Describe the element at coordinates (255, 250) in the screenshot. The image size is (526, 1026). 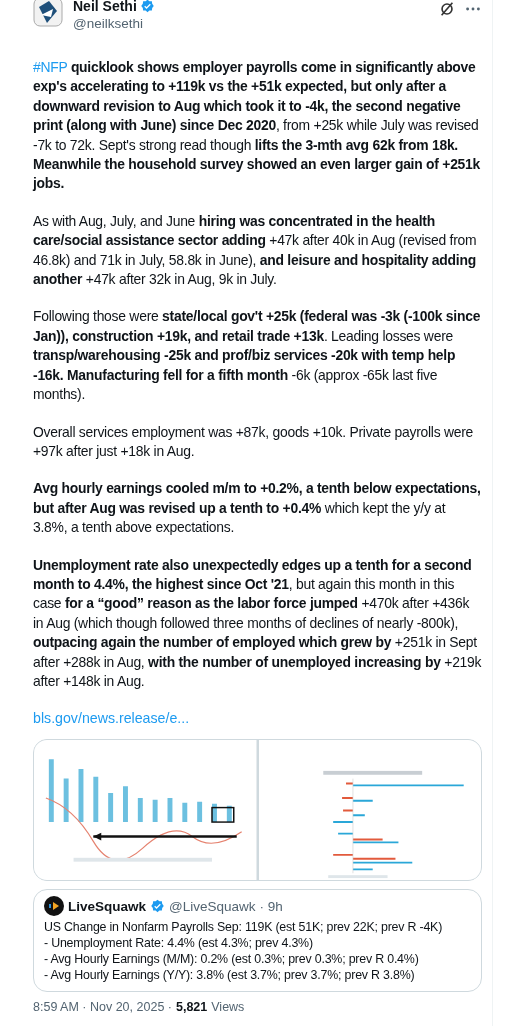
I see `tweet-paragraph: As with Aug, July, and June hiring was concentrated in the health care/social assistance sector adding +47k after 40k in Aug (revised from 46.8k) and 71k in July, 58.8k in June), and leisure and hospitality adding another +47k after 32k in Aug, 9k in July.` at that location.